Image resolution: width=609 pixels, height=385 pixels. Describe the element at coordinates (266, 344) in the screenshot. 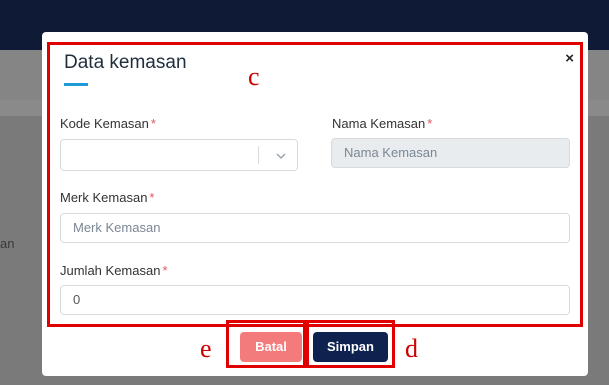

I see `annotation-cancel-box` at that location.